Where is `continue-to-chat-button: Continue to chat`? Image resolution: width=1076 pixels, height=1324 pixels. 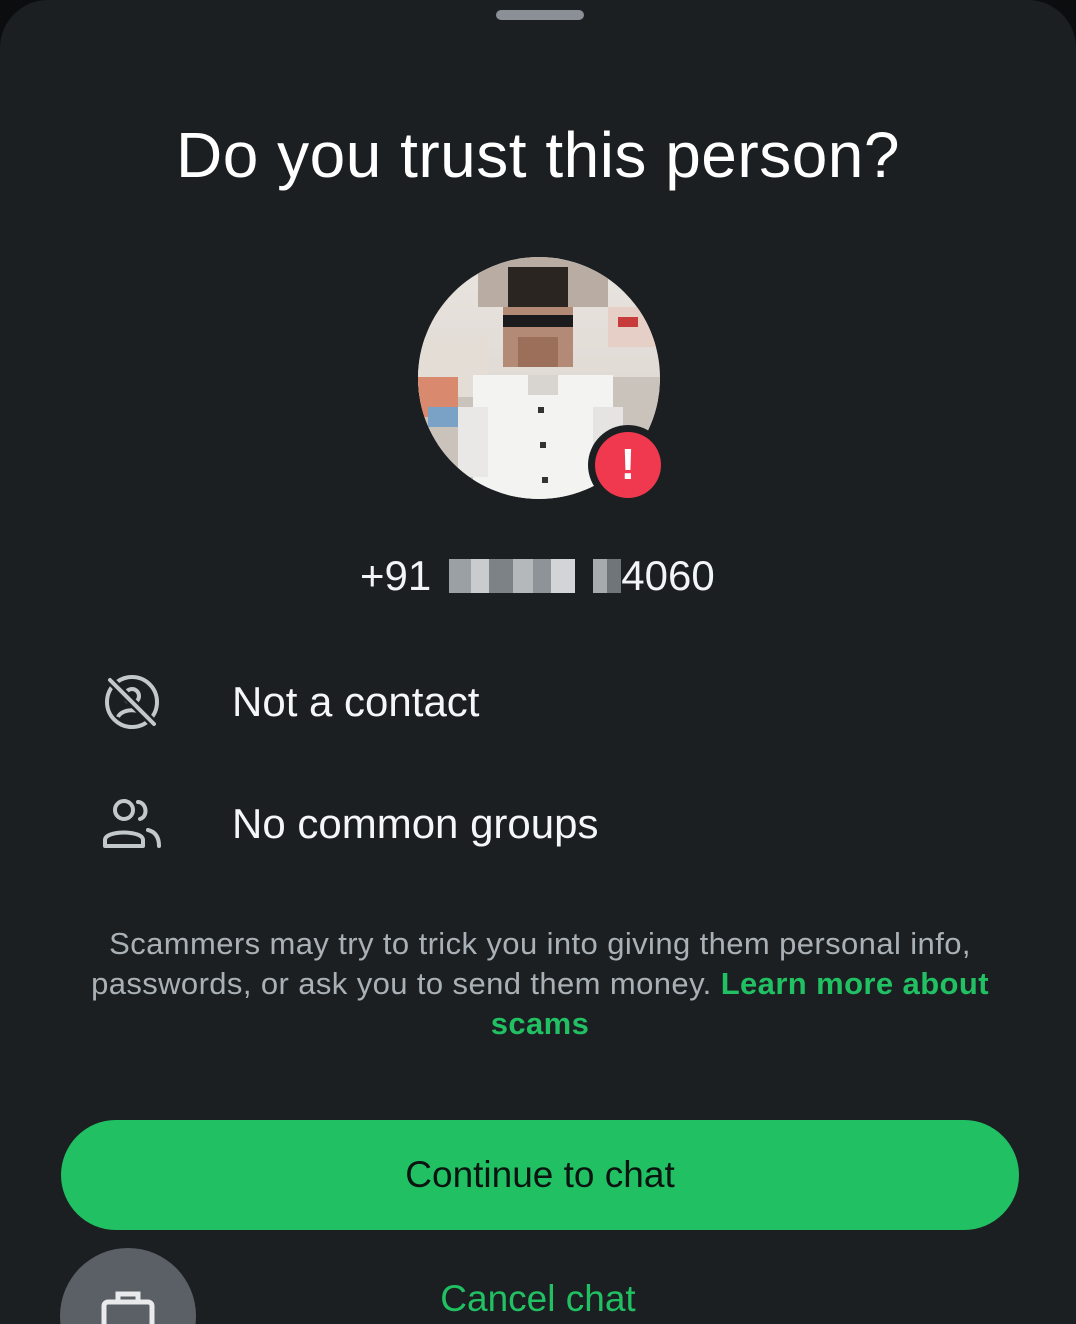
continue-to-chat-button: Continue to chat is located at coordinates (540, 1175).